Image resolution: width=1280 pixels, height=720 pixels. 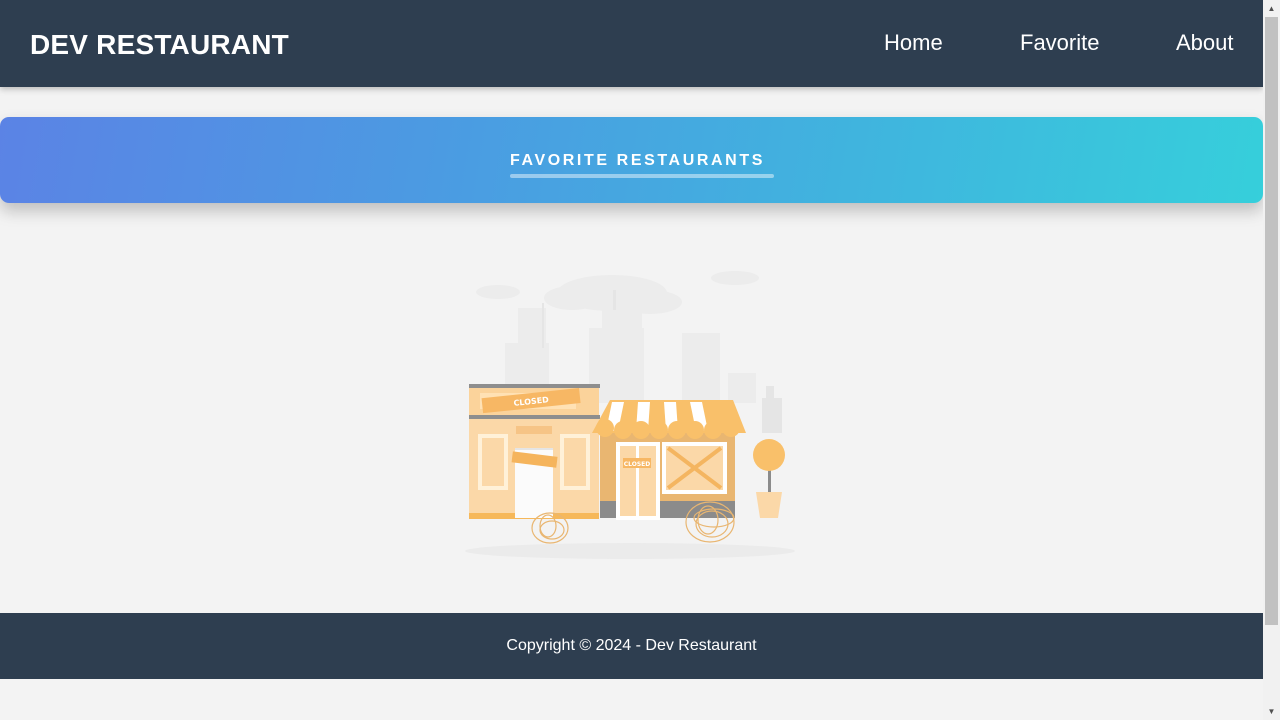 I want to click on empty-state-illustration: CLOSED CLOSED, so click(x=630, y=415).